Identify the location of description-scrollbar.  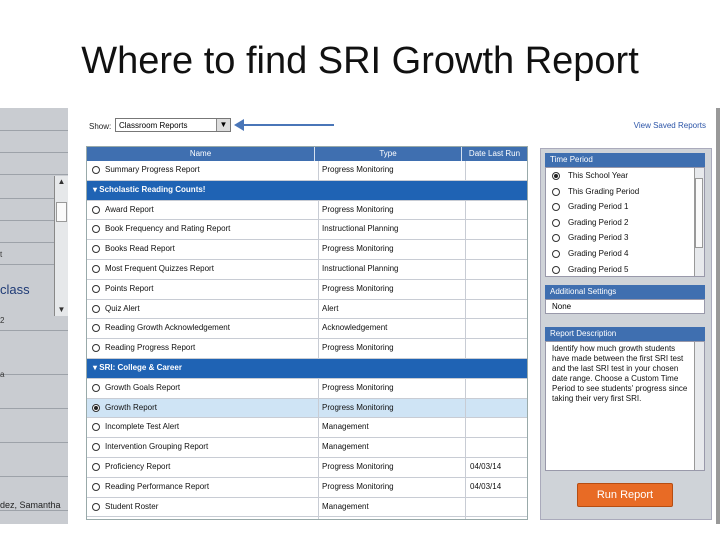
(699, 406).